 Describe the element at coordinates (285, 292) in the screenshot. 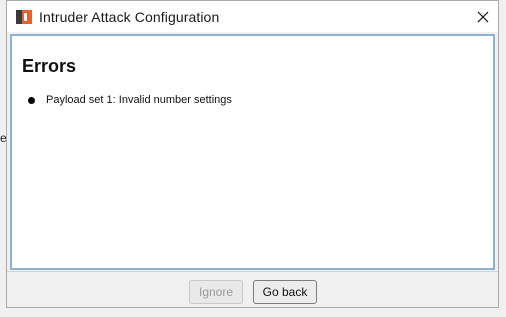

I see `go-back-button: Go back` at that location.